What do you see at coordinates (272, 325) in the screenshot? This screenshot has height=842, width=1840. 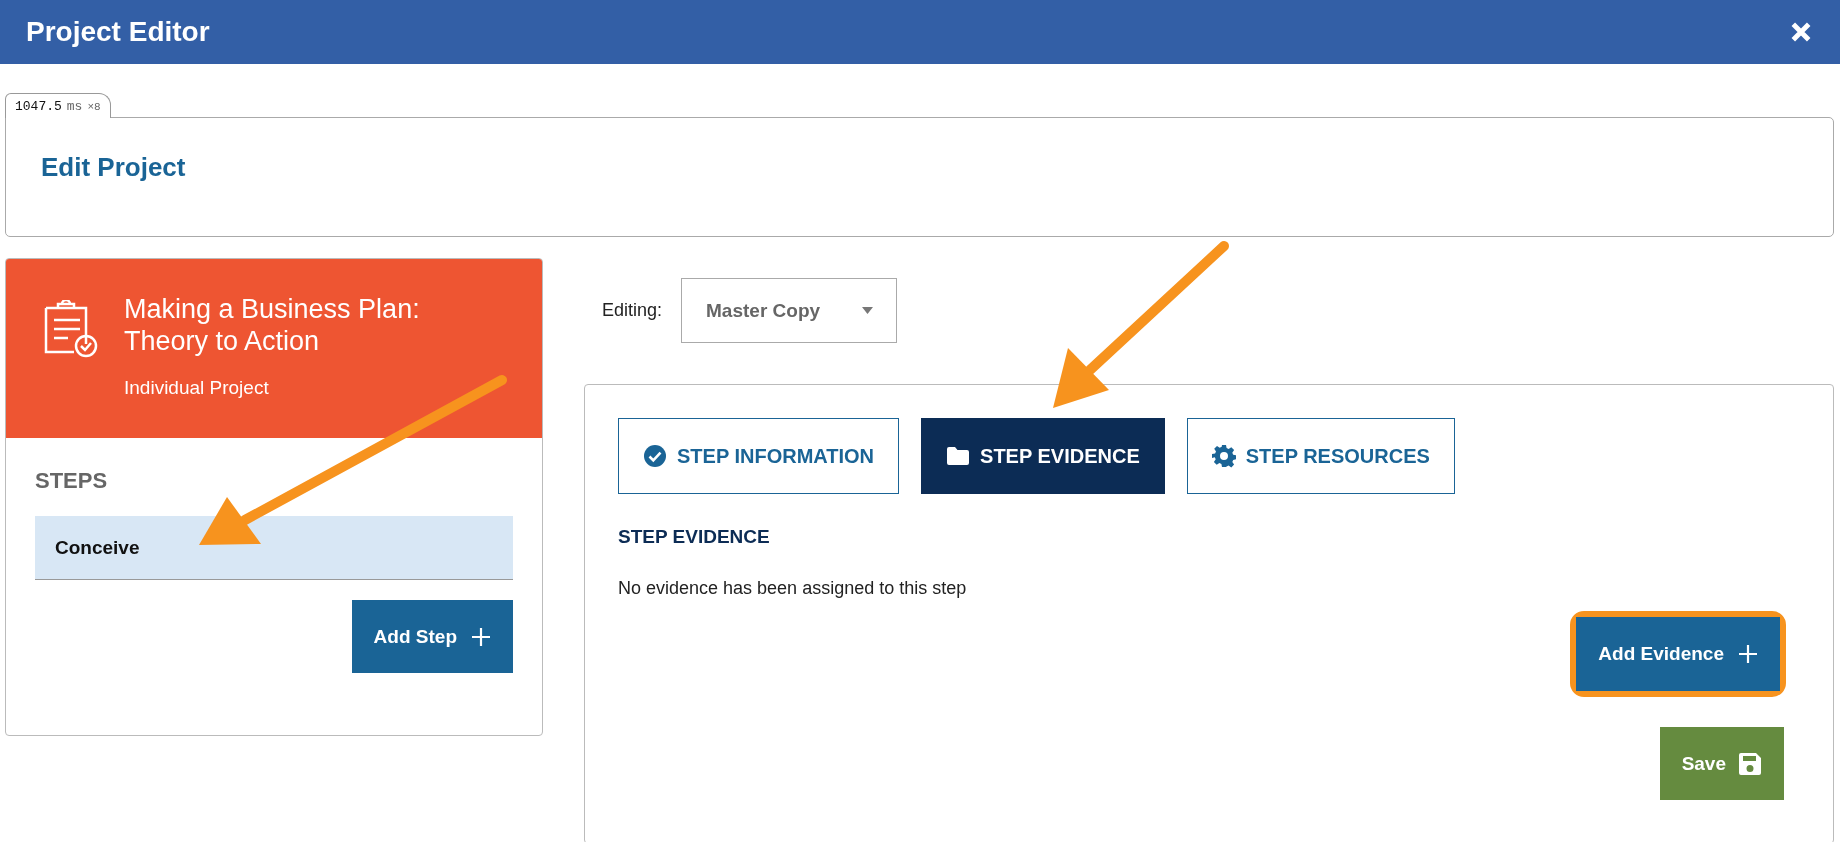 I see `project-title: Making a Business Plan: Theory to Action` at bounding box center [272, 325].